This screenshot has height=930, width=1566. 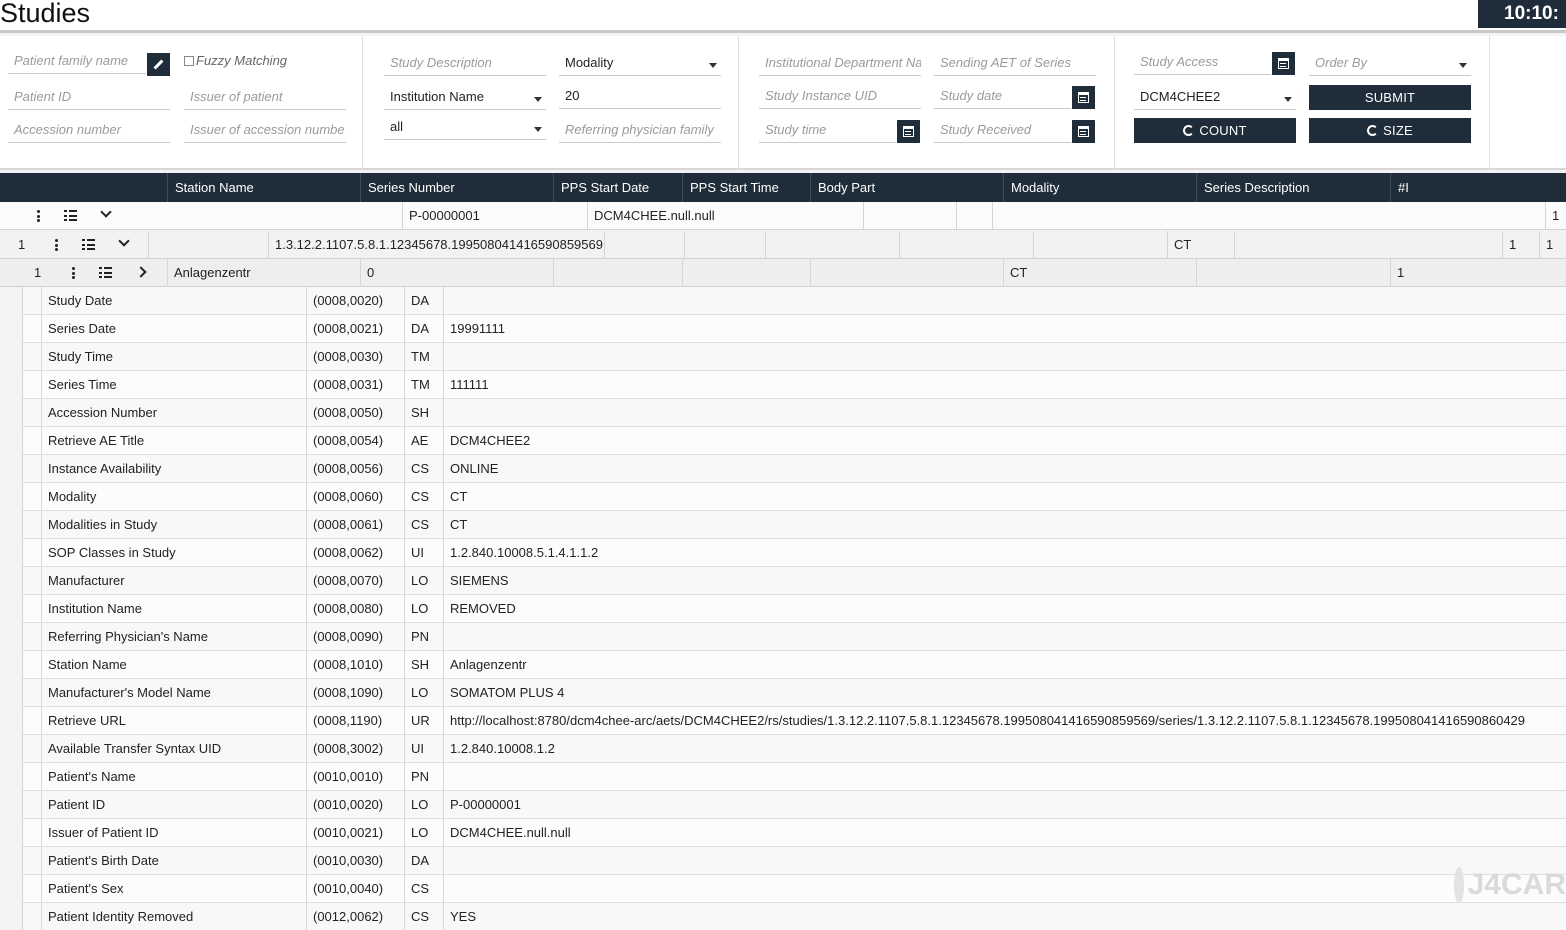 What do you see at coordinates (423, 497) in the screenshot?
I see `attribute-vr: CS` at bounding box center [423, 497].